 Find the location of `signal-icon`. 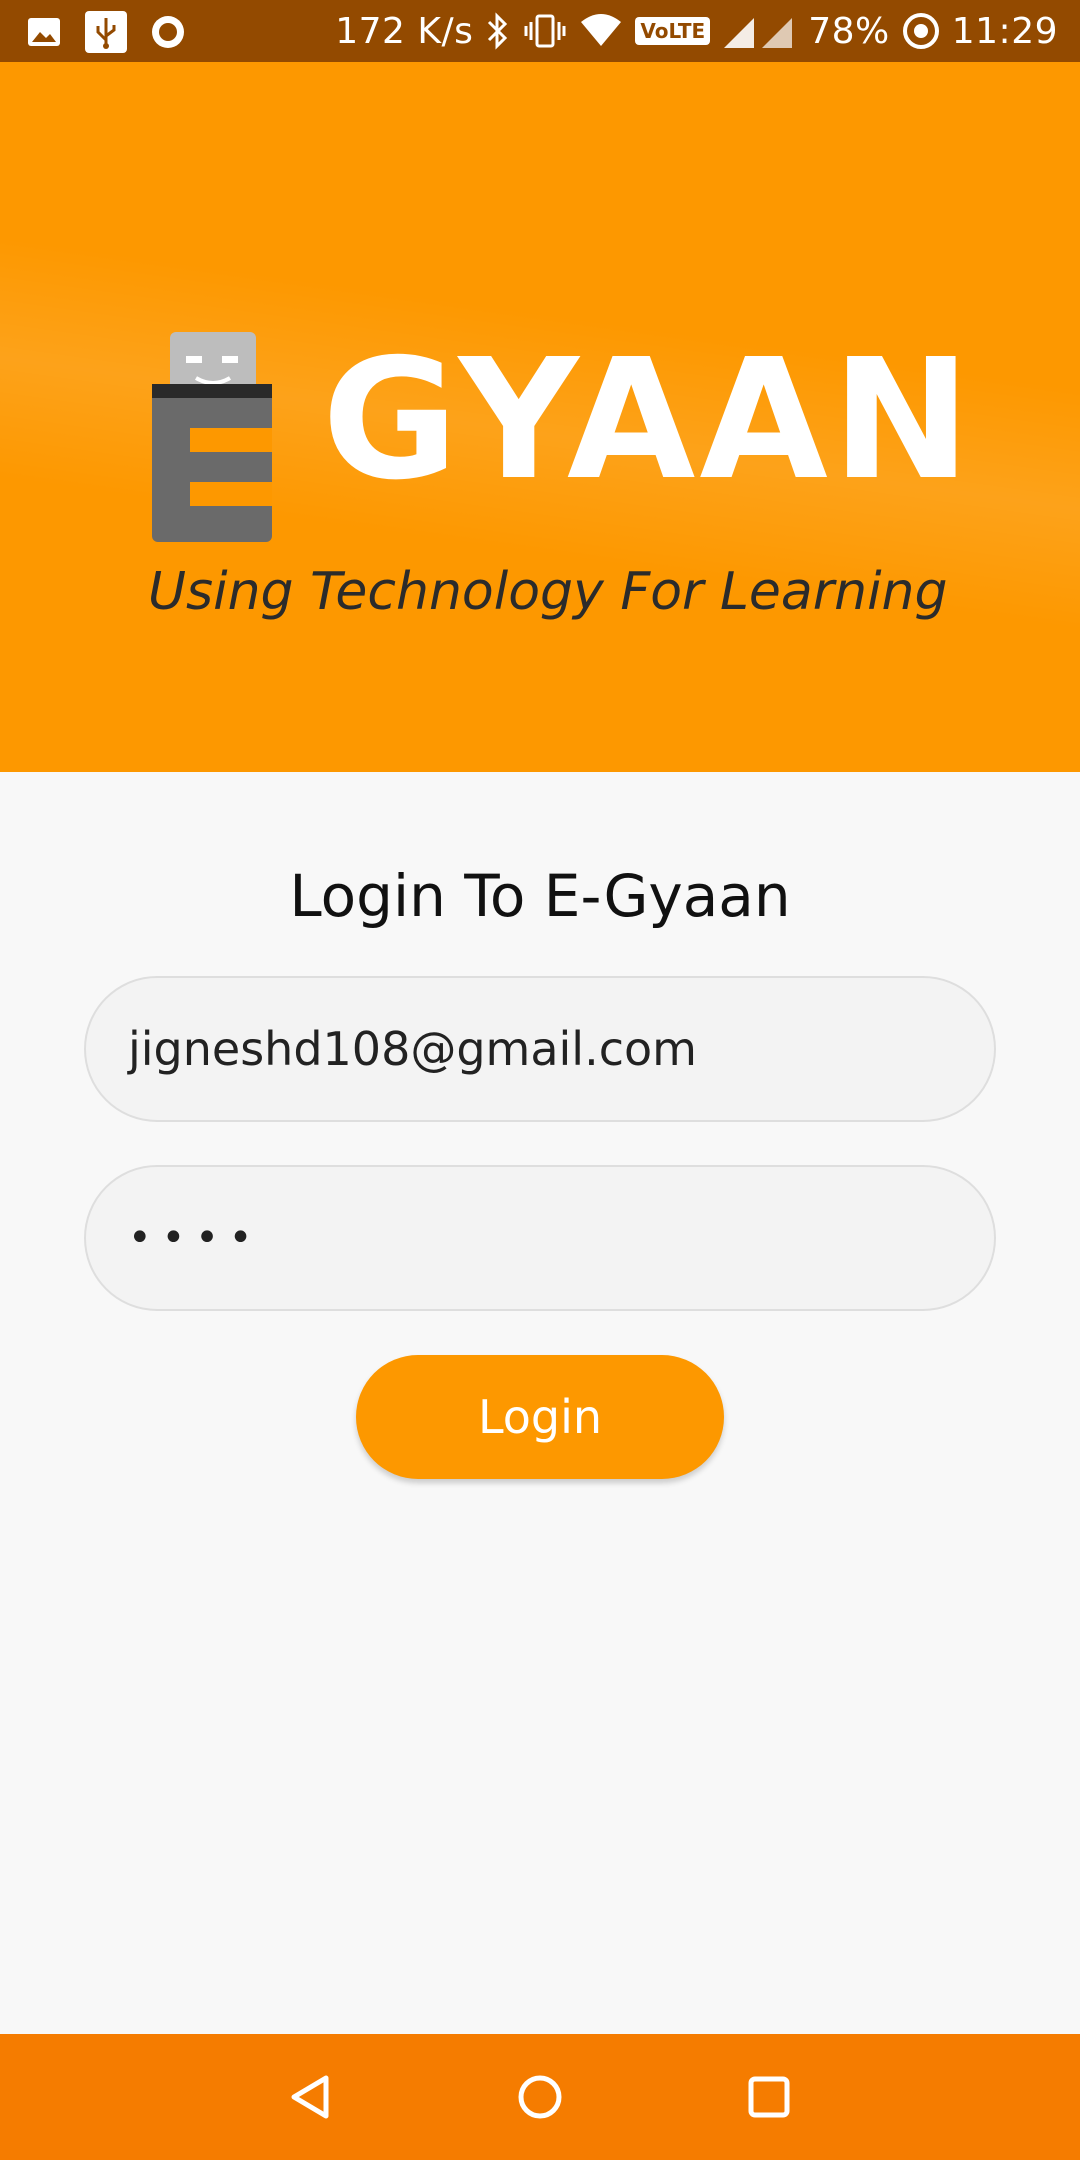

signal-icon is located at coordinates (759, 31).